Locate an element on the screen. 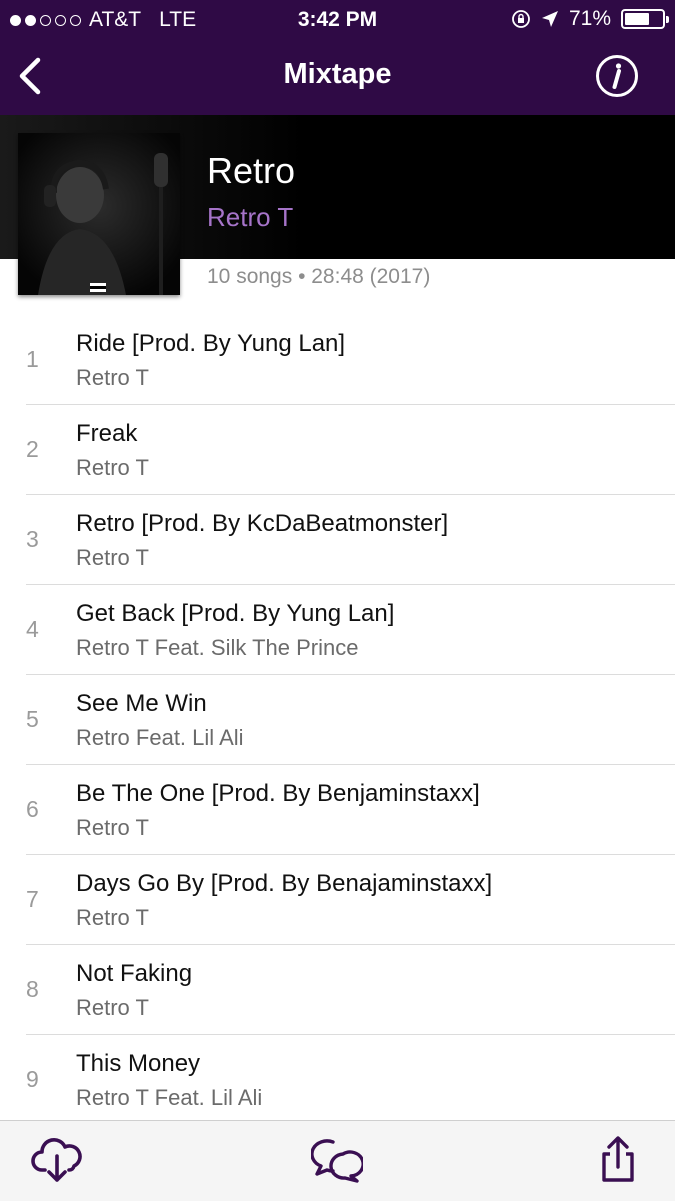 The image size is (675, 1201). track-title: Retro [Prod. By KcDaBeatmonster] is located at coordinates (262, 523).